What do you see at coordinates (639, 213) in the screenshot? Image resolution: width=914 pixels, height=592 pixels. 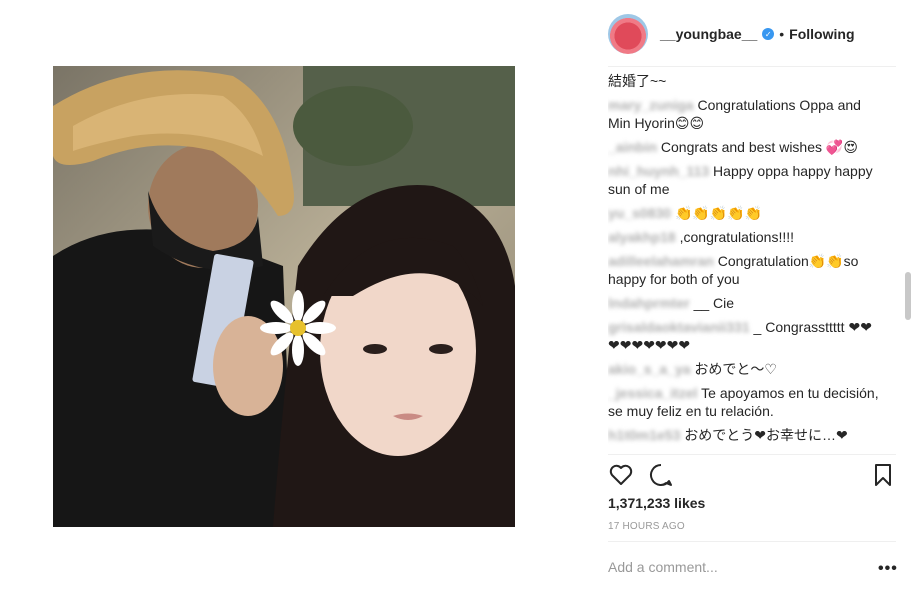 I see `comment-username: yu_s0830` at bounding box center [639, 213].